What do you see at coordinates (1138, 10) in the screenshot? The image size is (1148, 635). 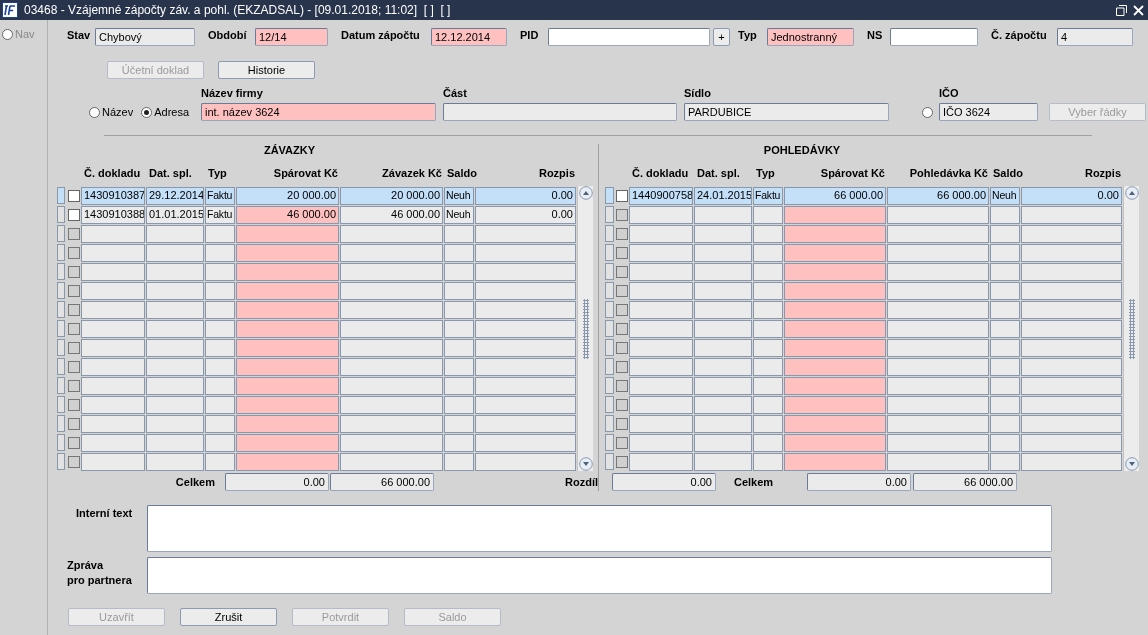 I see `close-icon` at bounding box center [1138, 10].